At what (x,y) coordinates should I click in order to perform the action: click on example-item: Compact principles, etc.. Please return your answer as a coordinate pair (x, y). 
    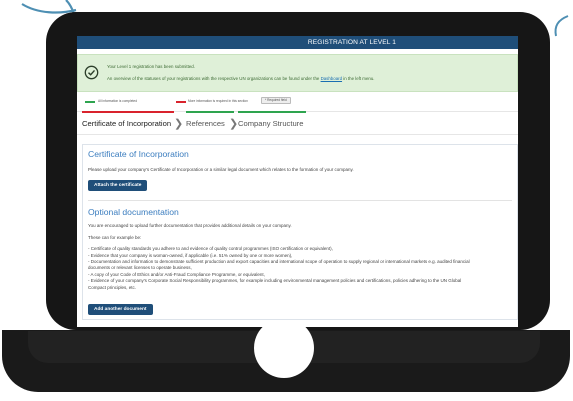
    Looking at the image, I should click on (112, 287).